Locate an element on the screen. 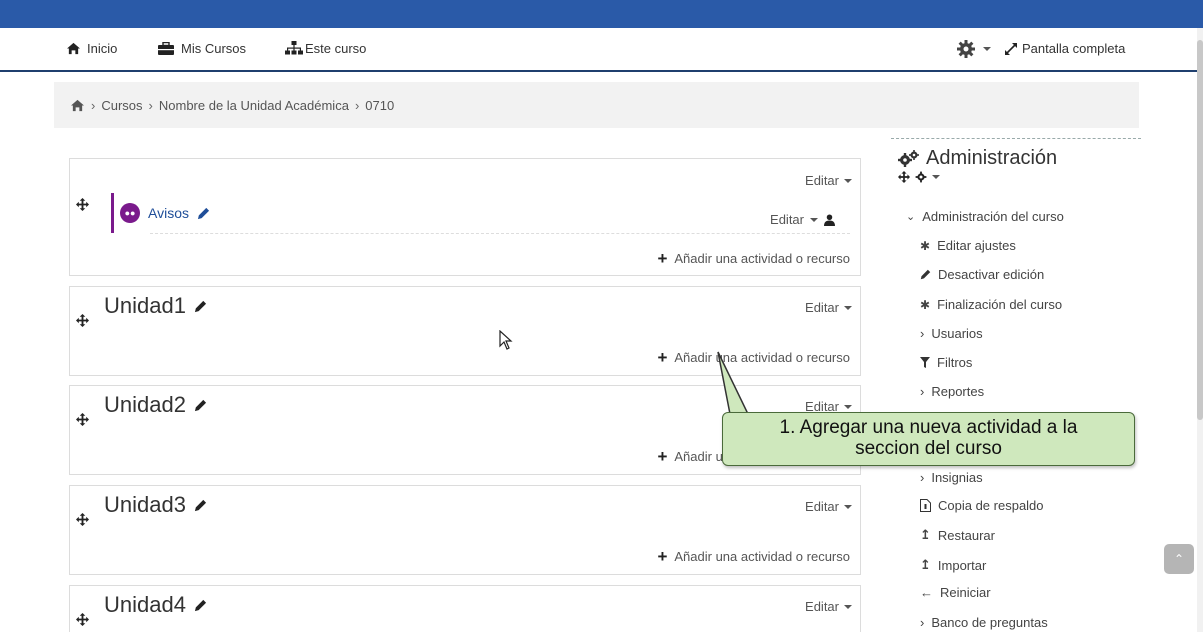 The height and width of the screenshot is (632, 1203). section-title: Unidad3 is located at coordinates (155, 505).